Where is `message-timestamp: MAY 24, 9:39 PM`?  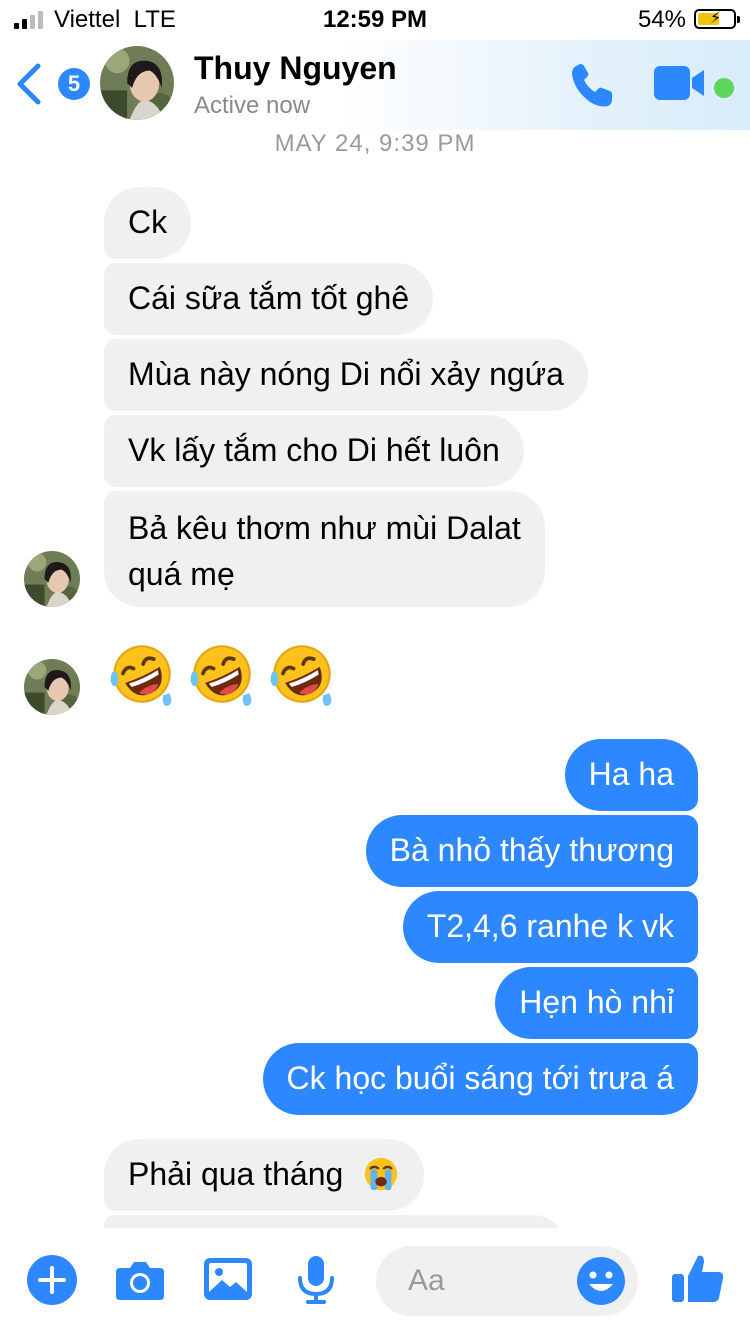
message-timestamp: MAY 24, 9:39 PM is located at coordinates (375, 143).